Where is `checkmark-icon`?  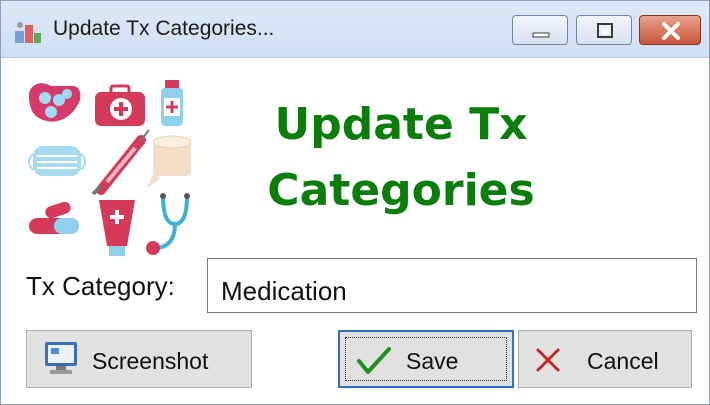
checkmark-icon is located at coordinates (374, 360).